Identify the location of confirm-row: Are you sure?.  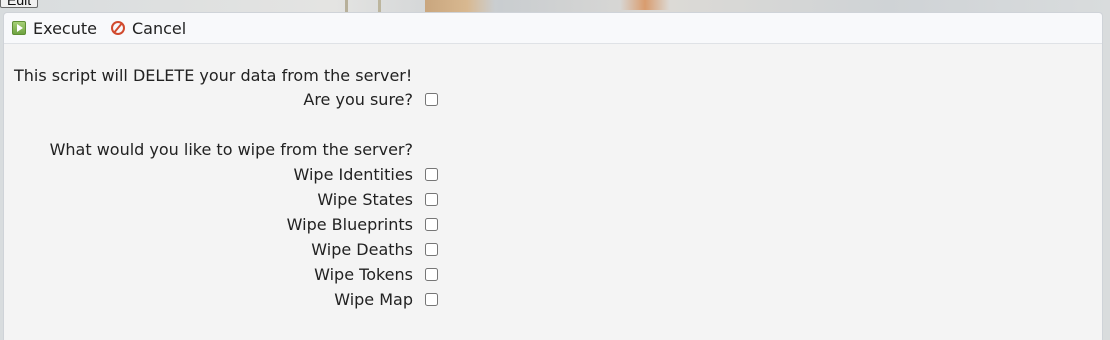
(224, 100).